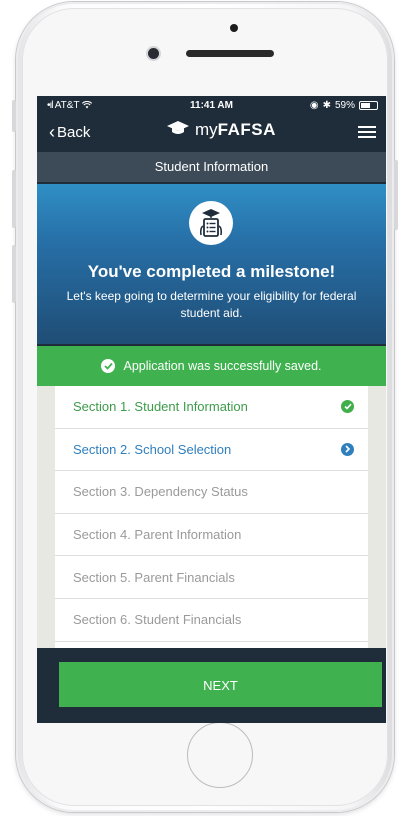  What do you see at coordinates (206, 129) in the screenshot?
I see `brand-prefix: my` at bounding box center [206, 129].